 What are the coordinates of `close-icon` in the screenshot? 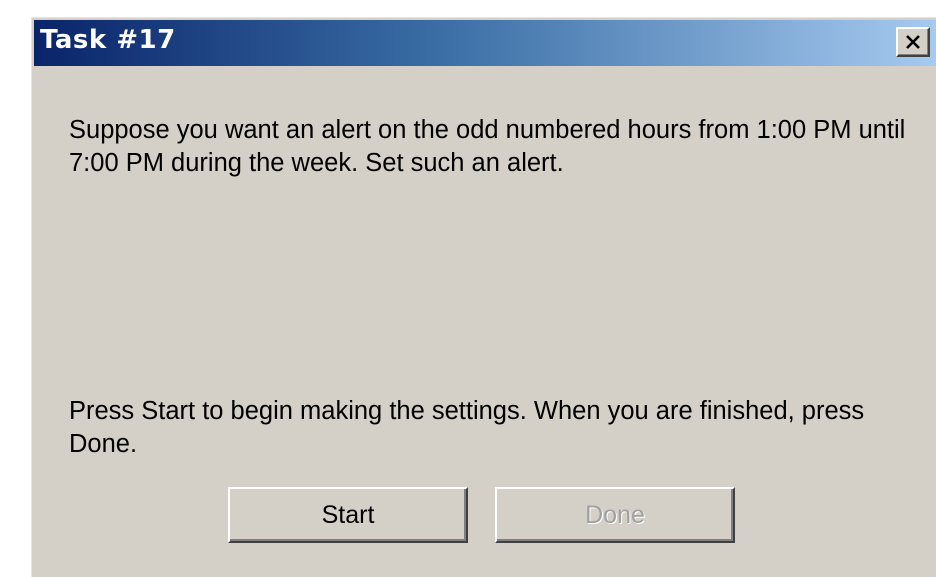 It's located at (913, 42).